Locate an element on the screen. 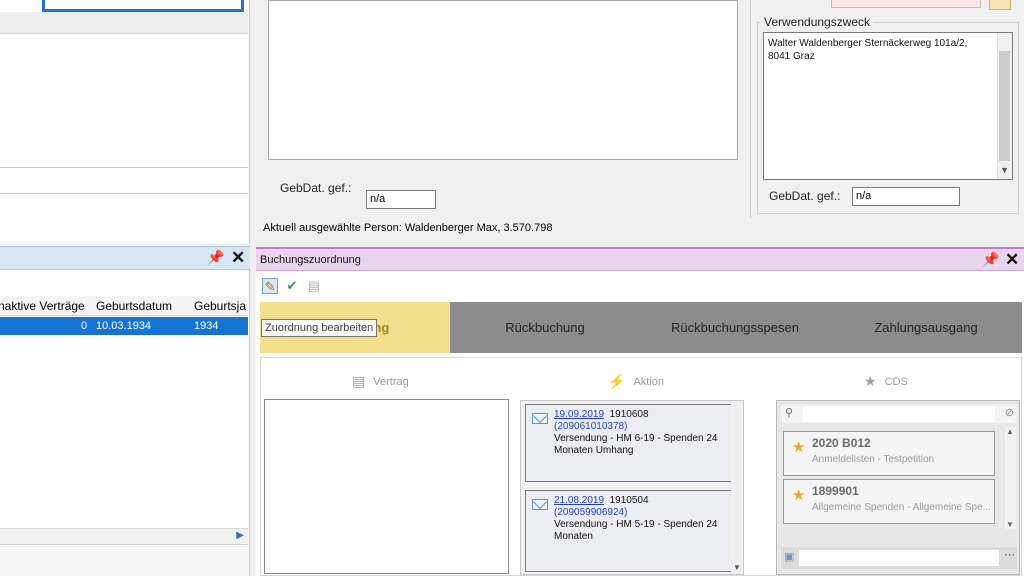 Image resolution: width=1024 pixels, height=576 pixels. cds-header: ★ CDS is located at coordinates (886, 381).